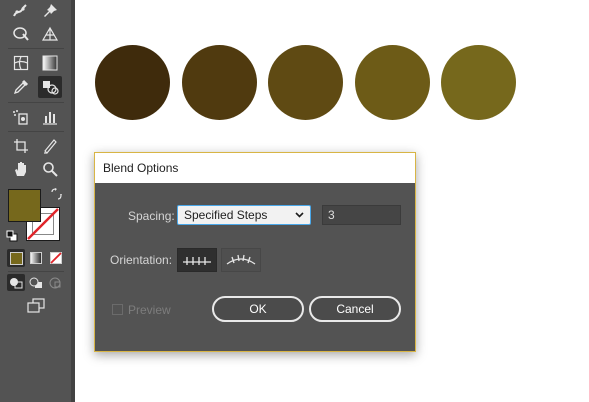  What do you see at coordinates (50, 87) in the screenshot?
I see `blend-icon` at bounding box center [50, 87].